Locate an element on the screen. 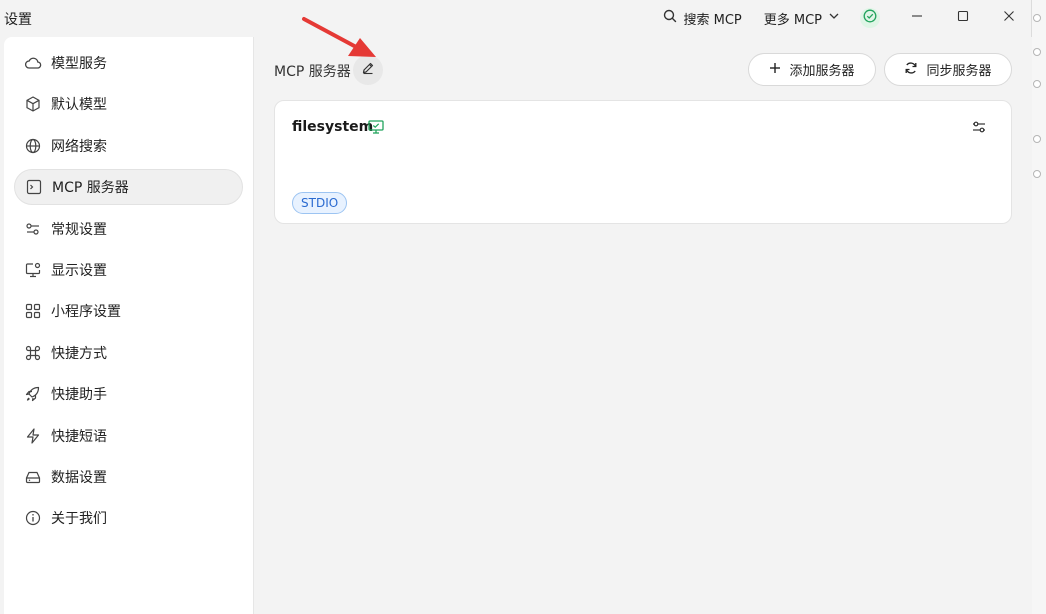  grid-icon is located at coordinates (33, 311).